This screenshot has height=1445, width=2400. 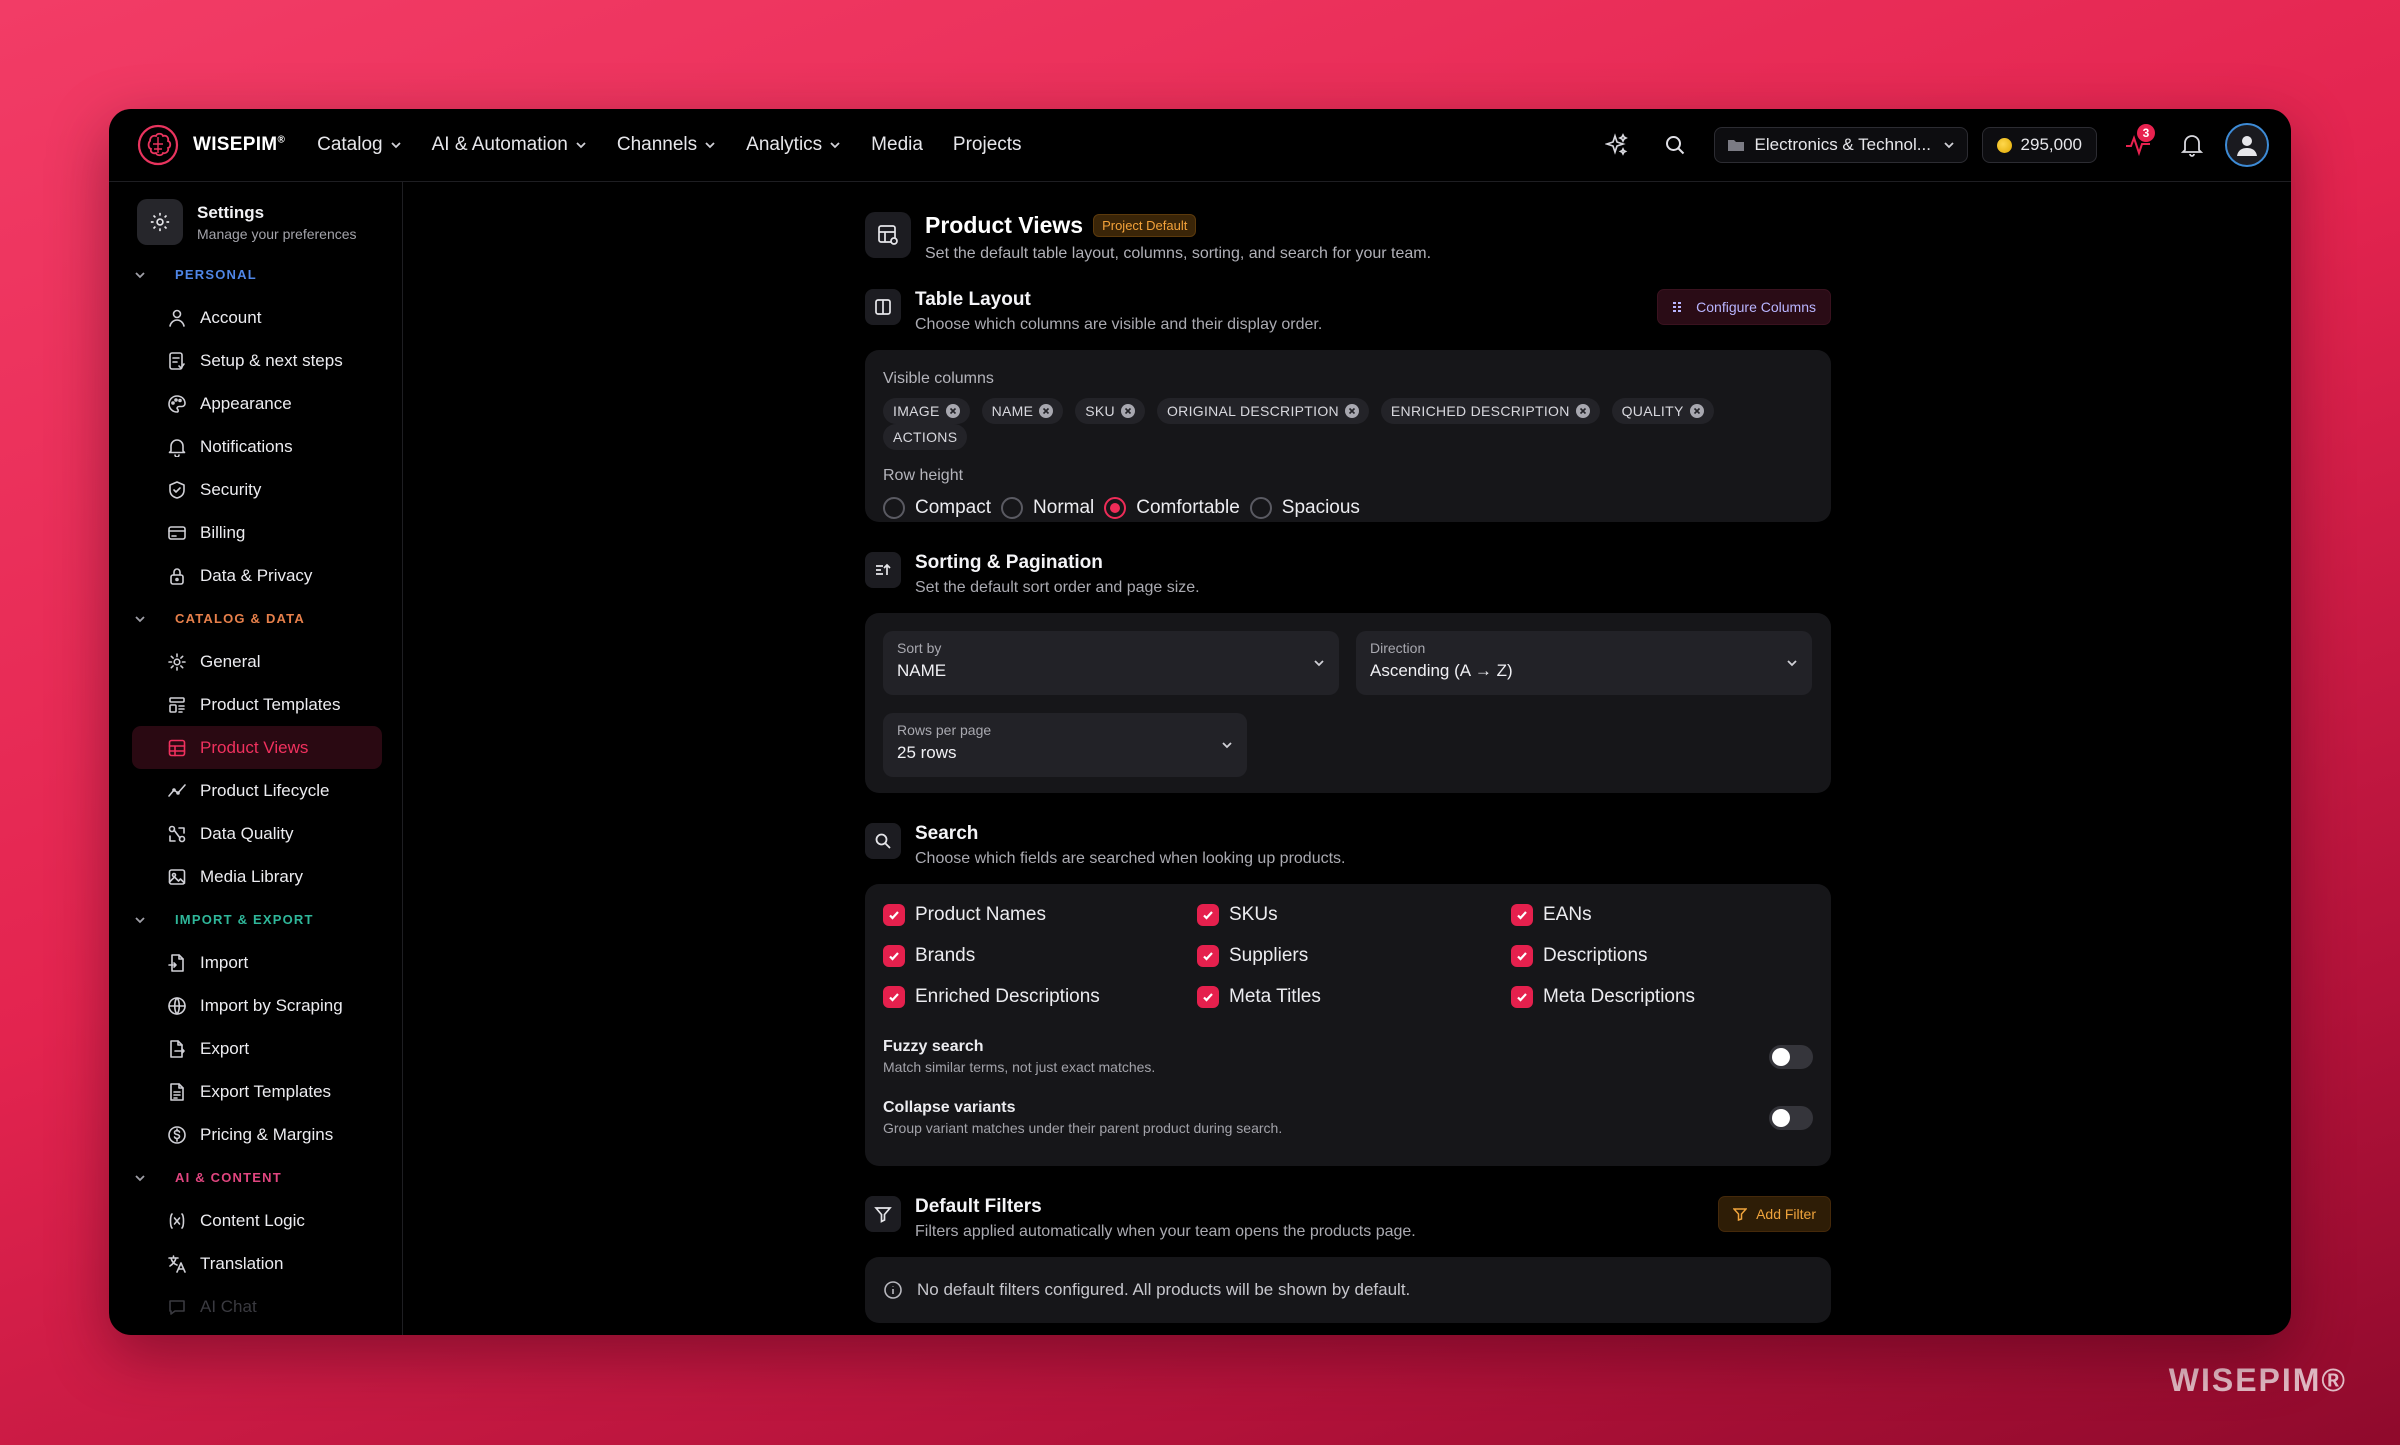 What do you see at coordinates (255, 618) in the screenshot?
I see `section-catalog-data: CATALOG & DATA` at bounding box center [255, 618].